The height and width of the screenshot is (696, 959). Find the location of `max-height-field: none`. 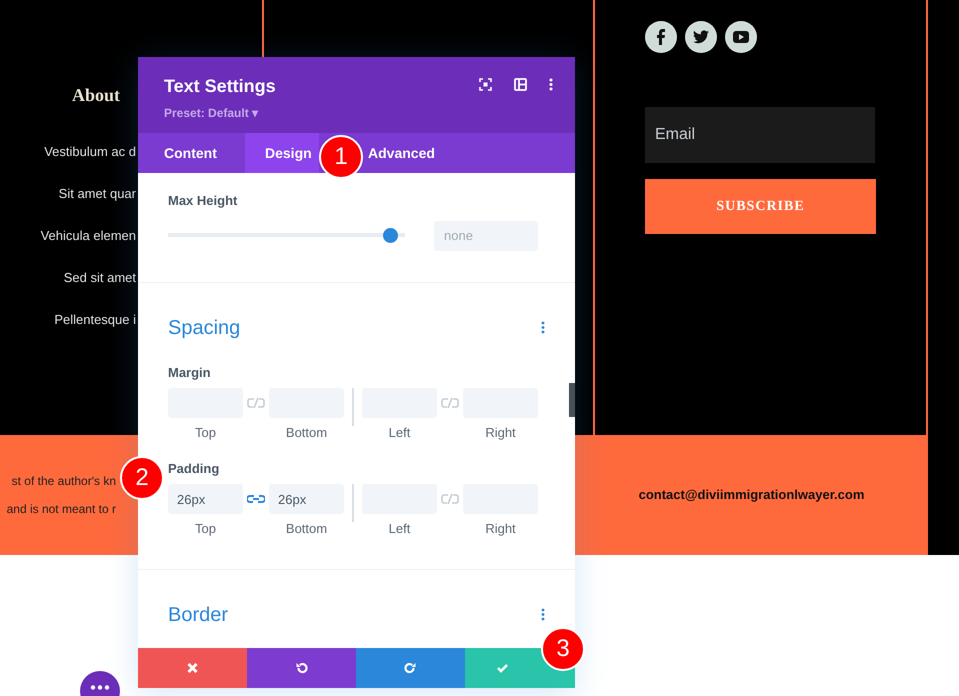

max-height-field: none is located at coordinates (486, 235).